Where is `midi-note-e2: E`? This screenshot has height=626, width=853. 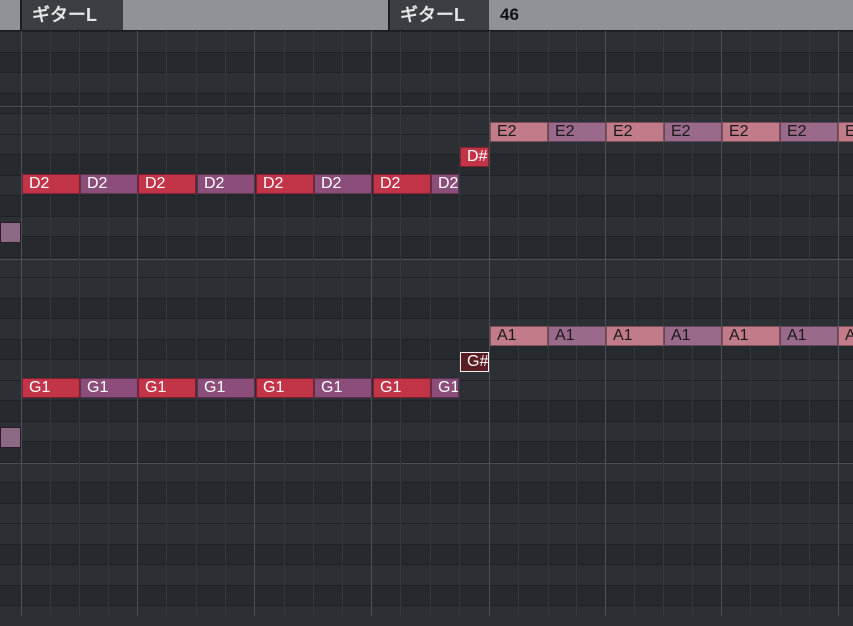 midi-note-e2: E is located at coordinates (845, 132).